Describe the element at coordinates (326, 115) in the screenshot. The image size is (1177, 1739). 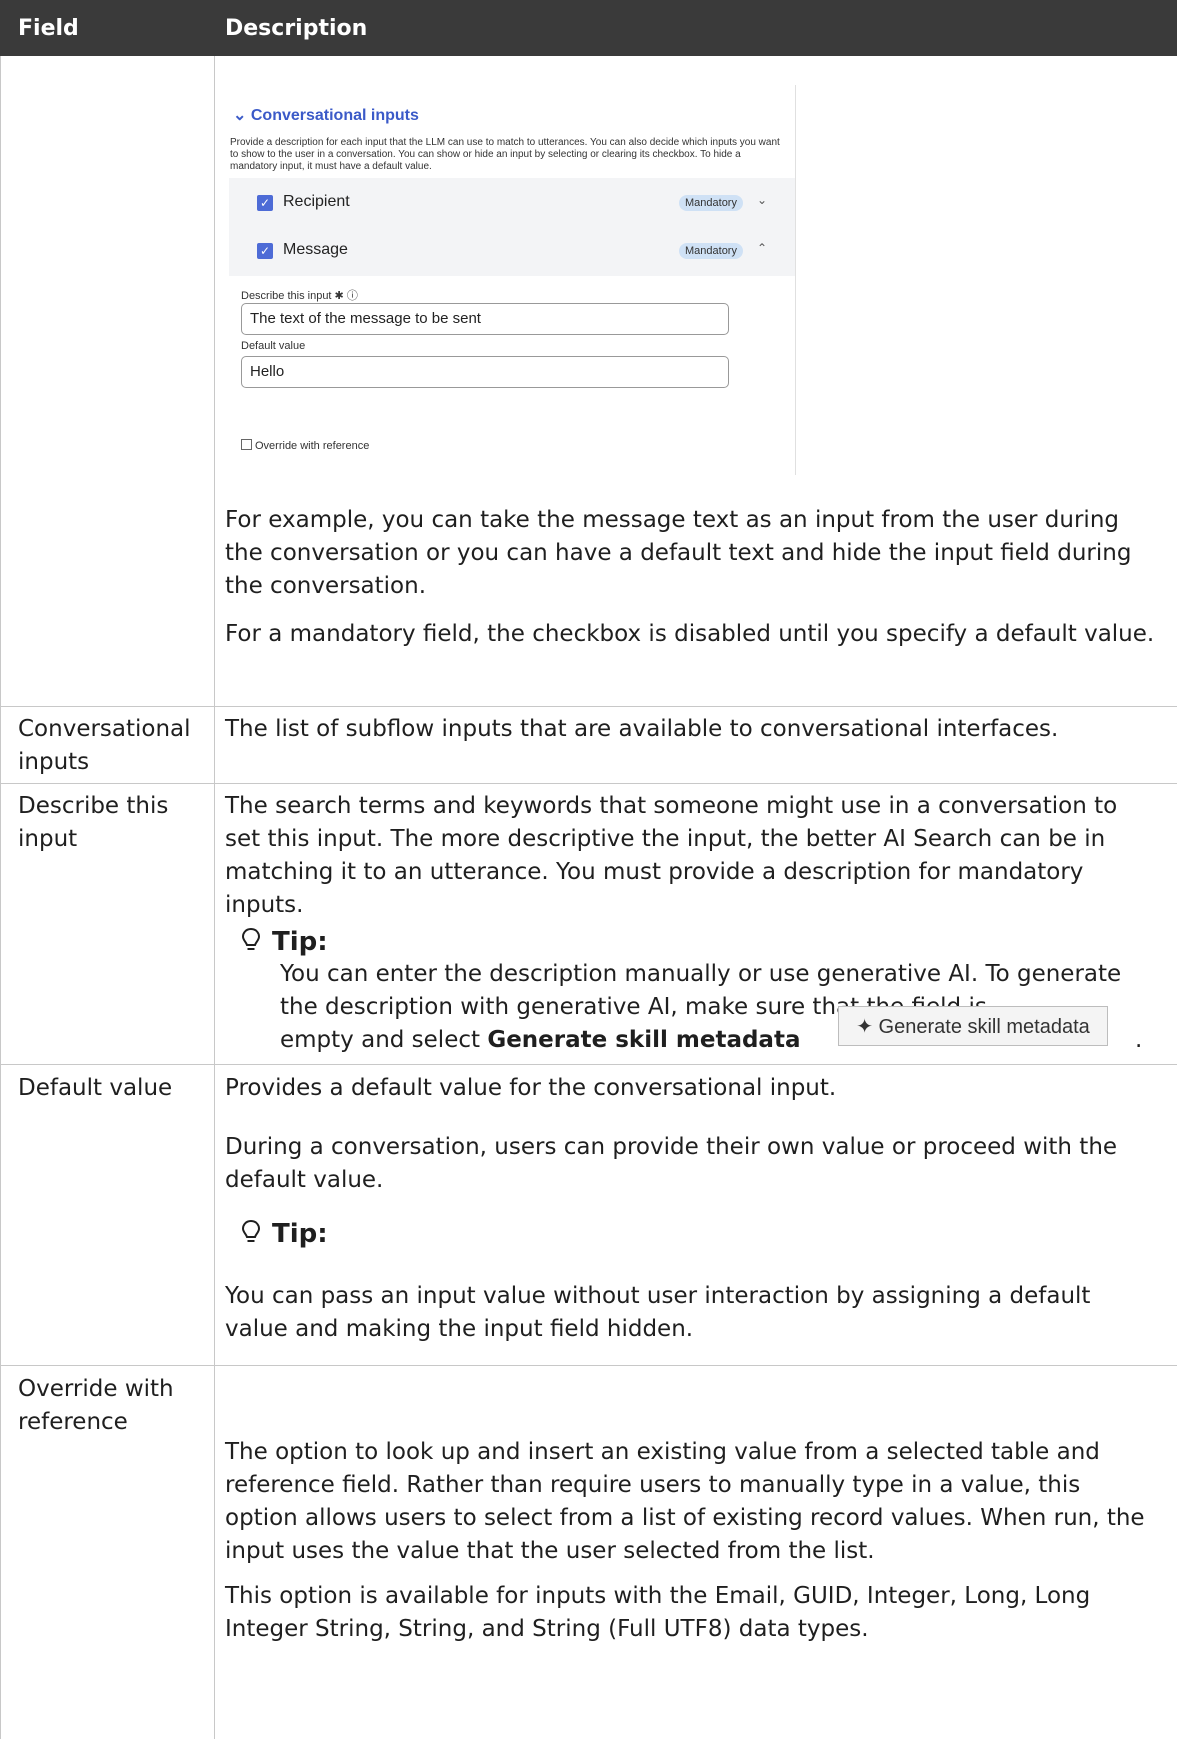
I see `screenshot-title: ⌄ Conversational inputs` at that location.